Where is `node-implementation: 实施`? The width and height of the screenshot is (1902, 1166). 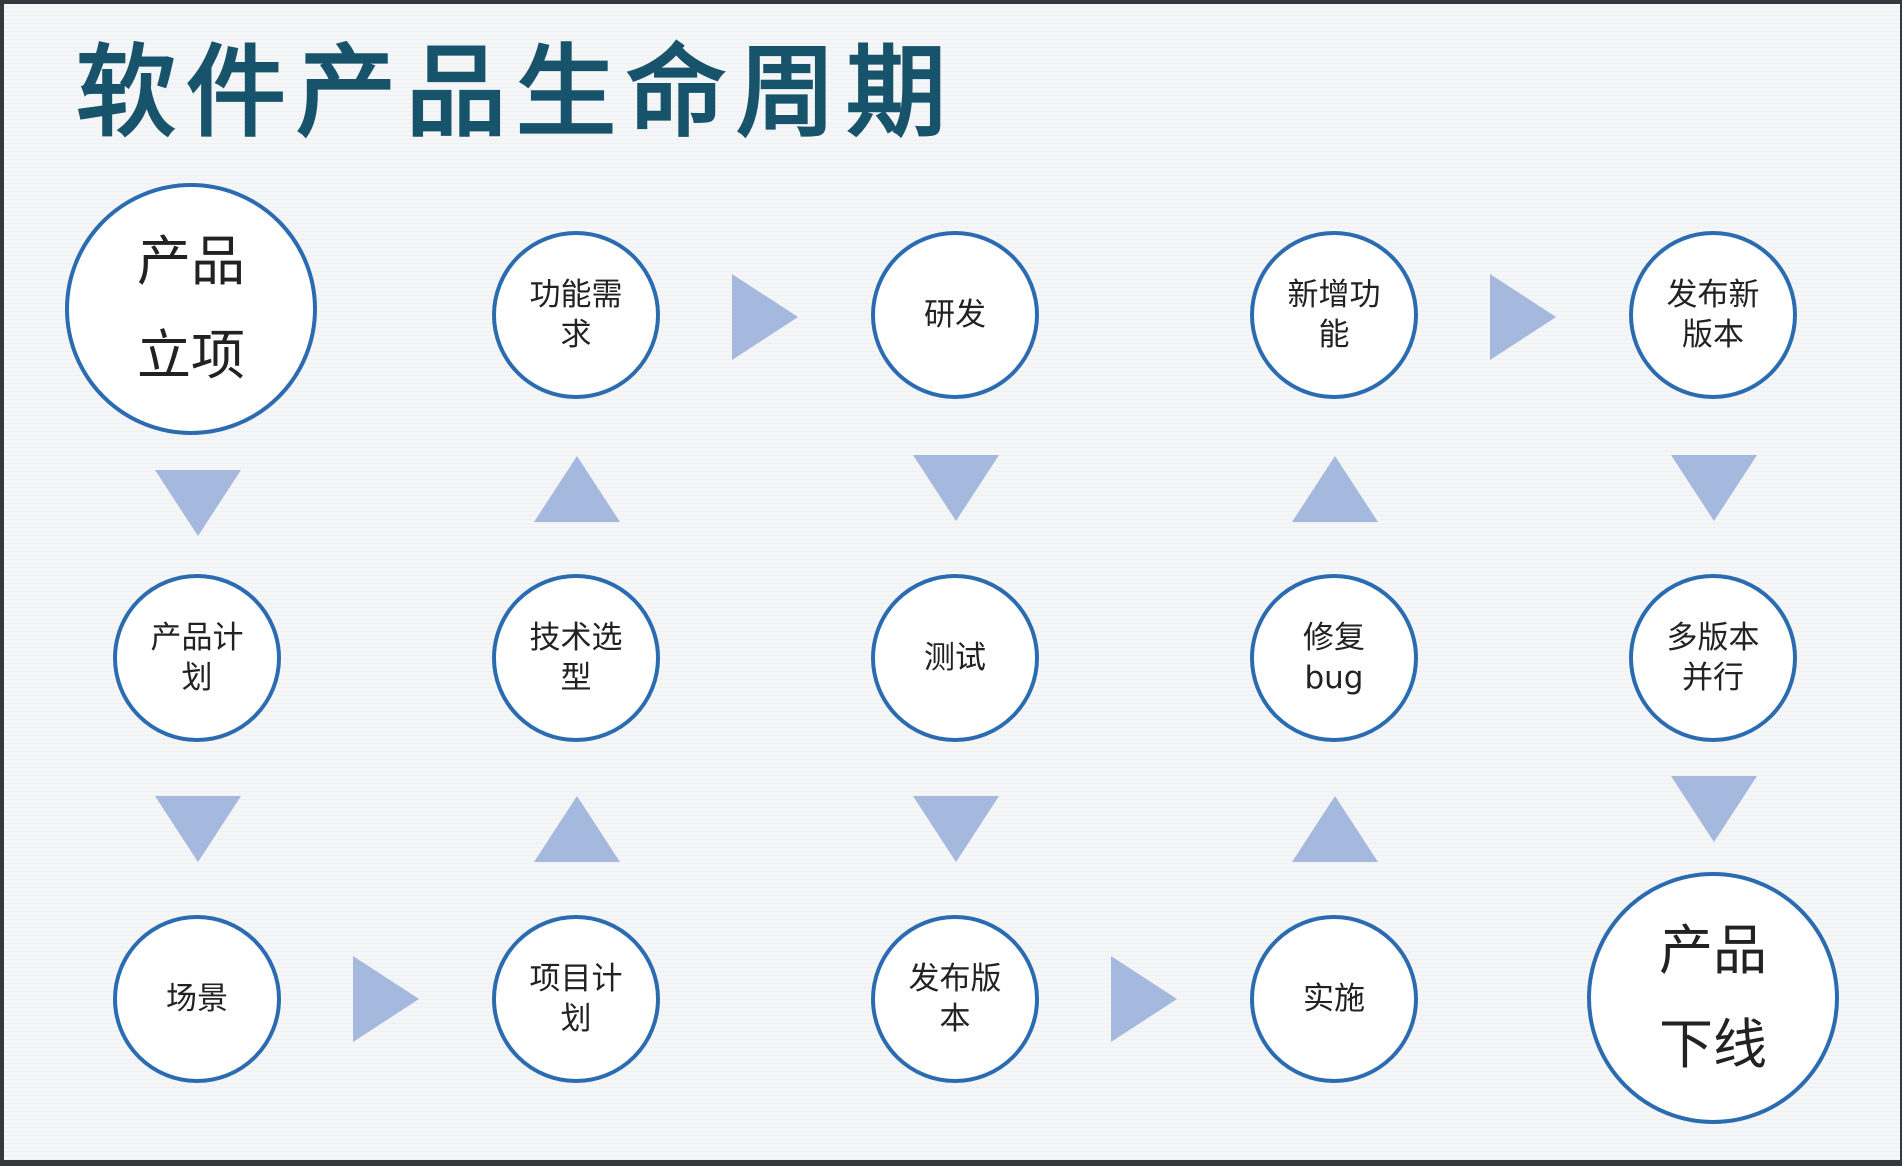
node-implementation: 实施 is located at coordinates (1334, 999).